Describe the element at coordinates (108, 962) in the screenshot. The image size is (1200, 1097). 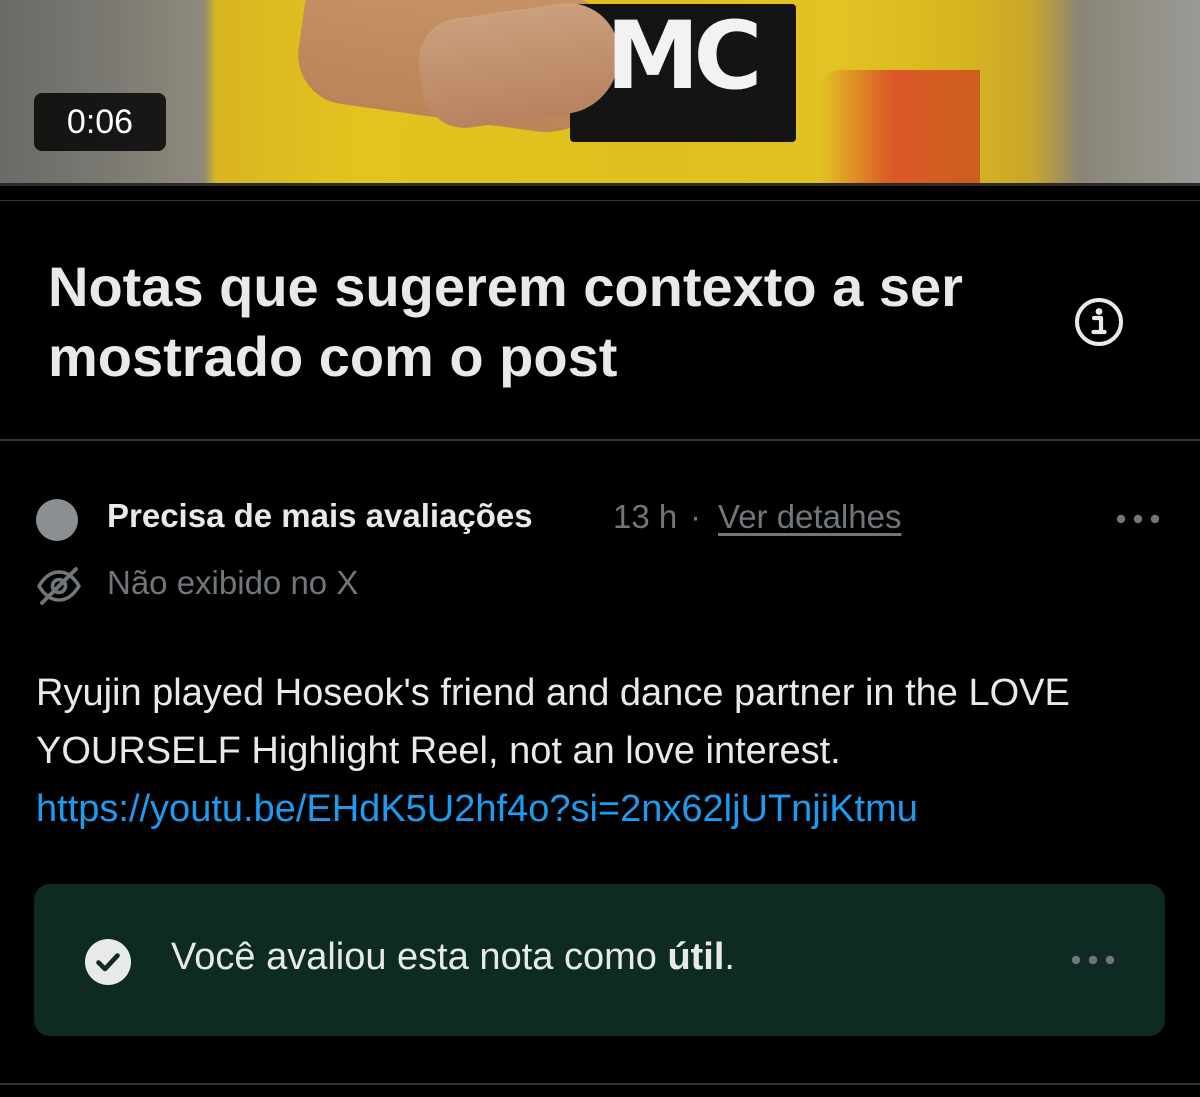
I see `check-circle-icon` at that location.